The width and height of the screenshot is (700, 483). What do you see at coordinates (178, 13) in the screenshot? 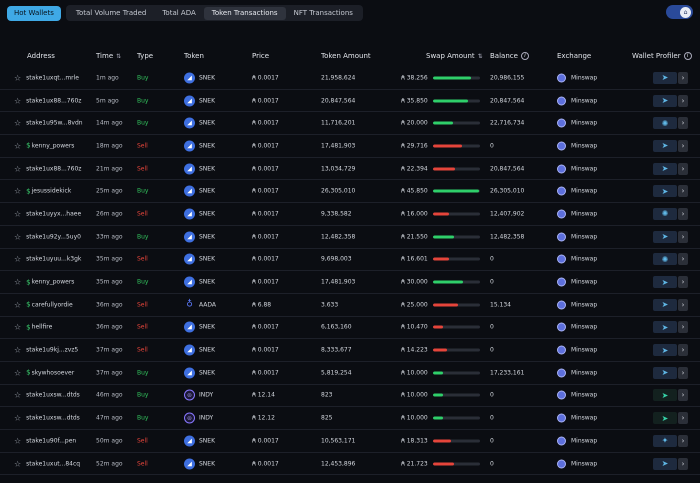
I see `tab-total-ada: Total ADA` at bounding box center [178, 13].